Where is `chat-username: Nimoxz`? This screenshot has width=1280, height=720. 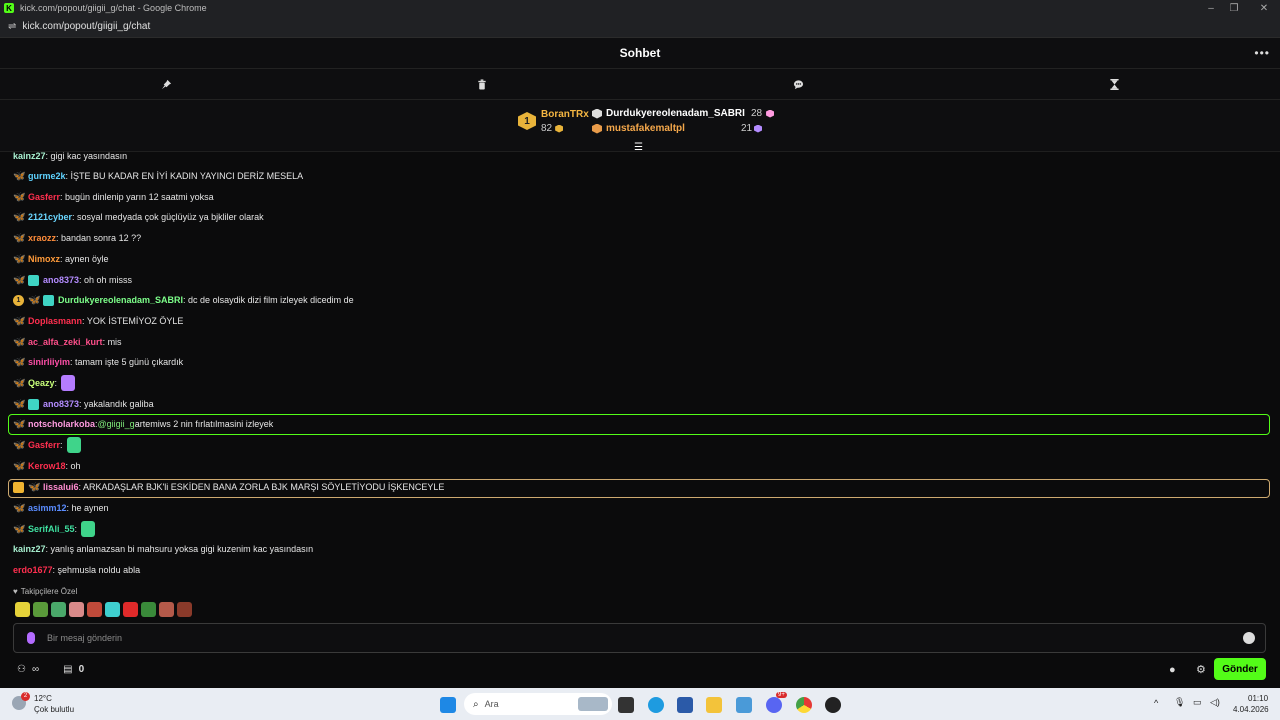 chat-username: Nimoxz is located at coordinates (44, 259).